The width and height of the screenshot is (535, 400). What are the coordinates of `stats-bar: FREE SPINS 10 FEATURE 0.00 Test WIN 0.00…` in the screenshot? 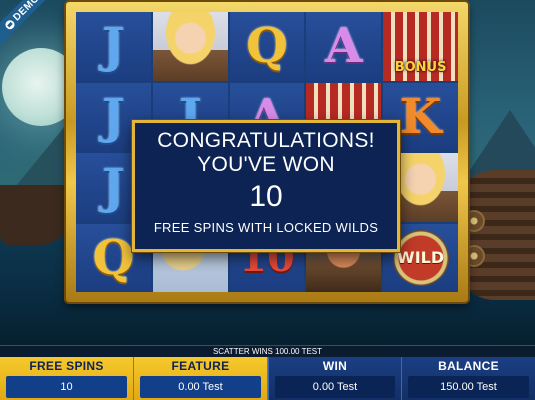 It's located at (267, 378).